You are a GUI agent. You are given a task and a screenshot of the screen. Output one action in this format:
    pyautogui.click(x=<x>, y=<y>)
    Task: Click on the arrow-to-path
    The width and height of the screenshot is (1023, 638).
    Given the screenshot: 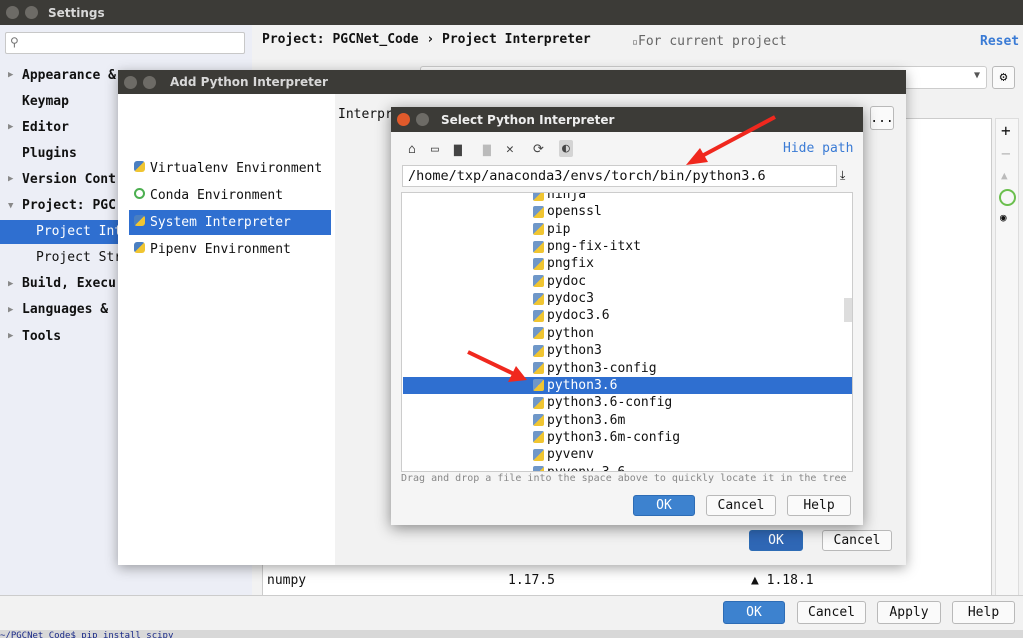 What is the action you would take?
    pyautogui.click(x=731, y=140)
    